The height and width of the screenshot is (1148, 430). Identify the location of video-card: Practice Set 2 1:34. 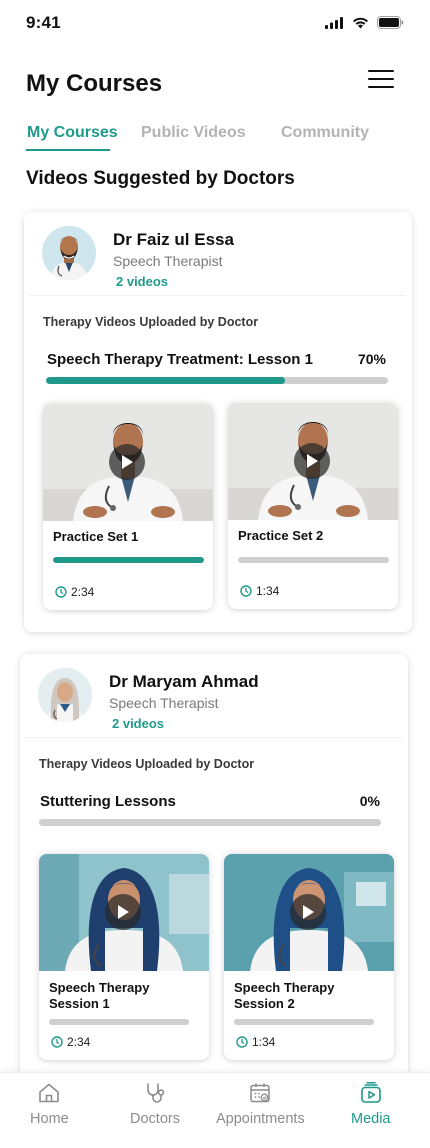
(313, 506).